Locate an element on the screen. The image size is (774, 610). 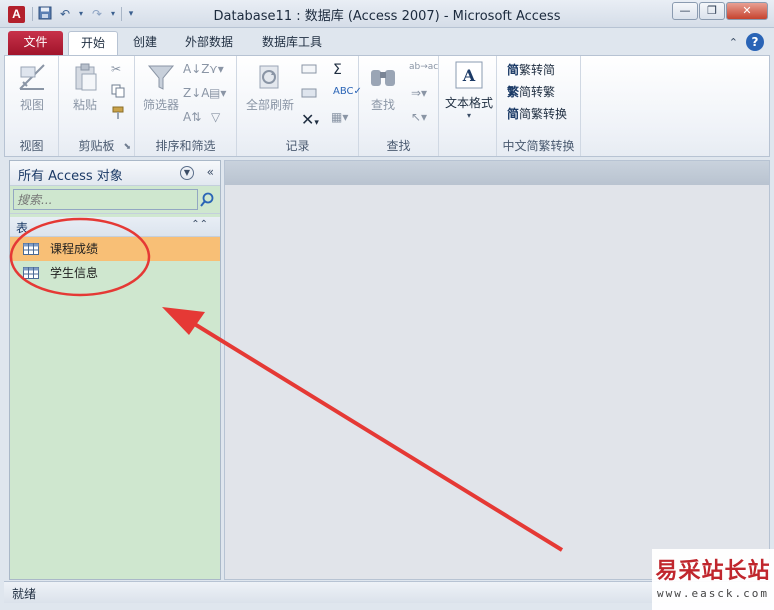
totals-icon: Σ is located at coordinates (337, 70).